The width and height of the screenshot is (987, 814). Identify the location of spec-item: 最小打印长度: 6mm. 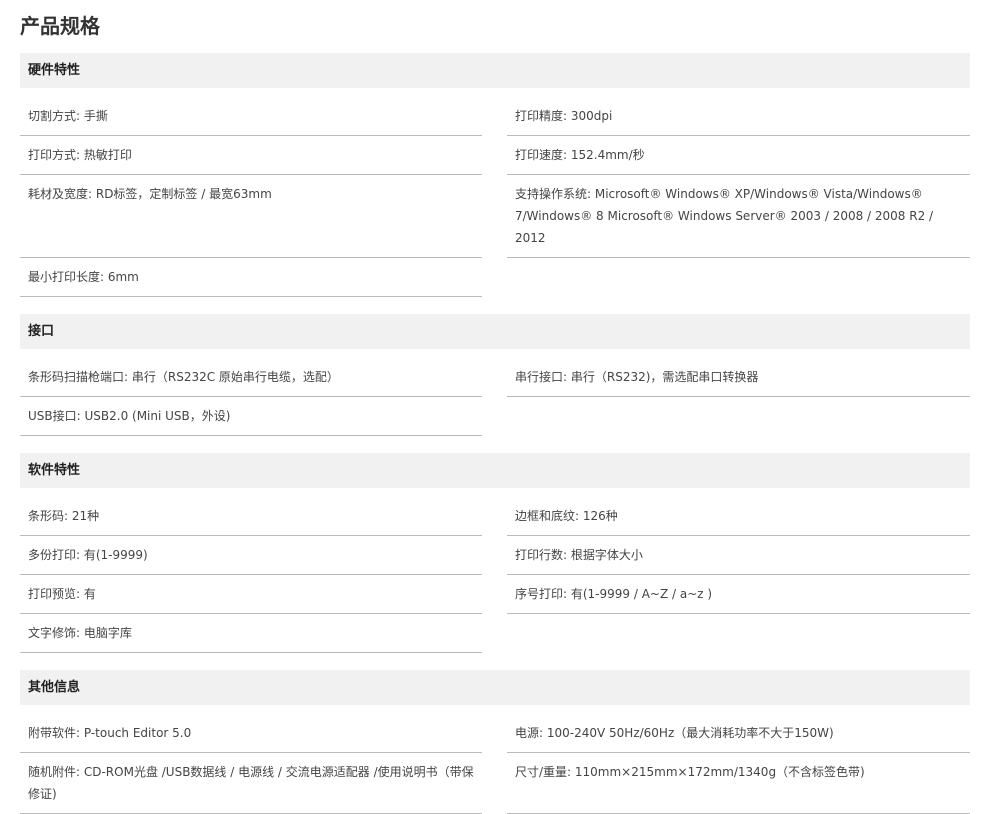
(251, 277).